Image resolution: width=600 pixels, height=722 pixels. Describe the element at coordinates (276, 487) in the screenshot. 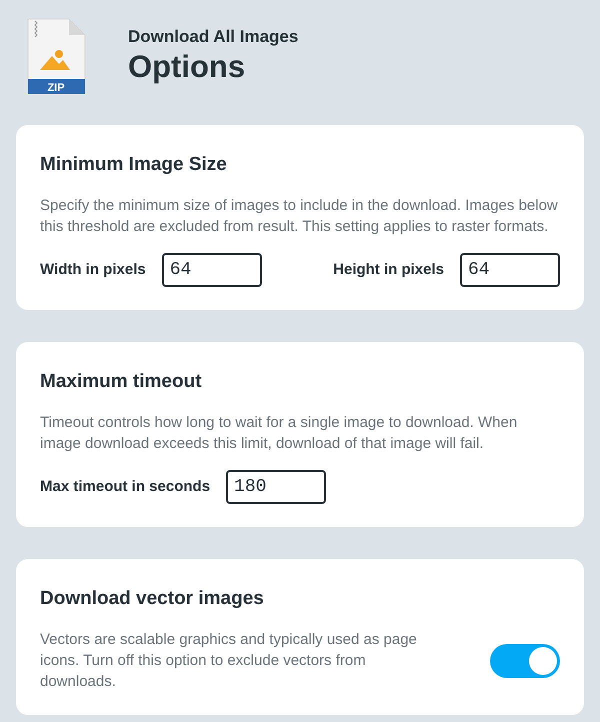

I see `number-input: 180` at that location.